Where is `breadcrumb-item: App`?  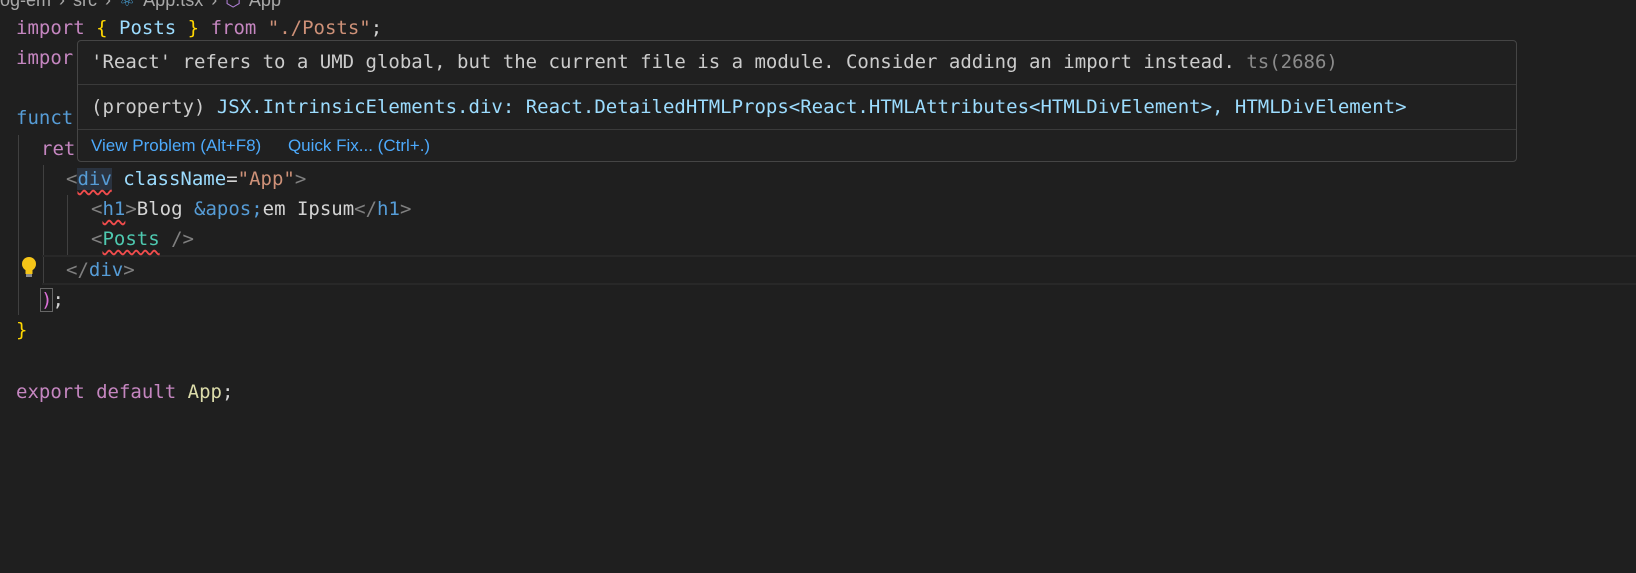
breadcrumb-item: App is located at coordinates (265, 5).